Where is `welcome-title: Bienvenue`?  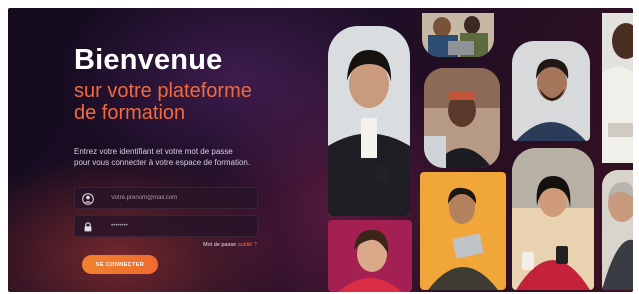 welcome-title: Bienvenue is located at coordinates (148, 60).